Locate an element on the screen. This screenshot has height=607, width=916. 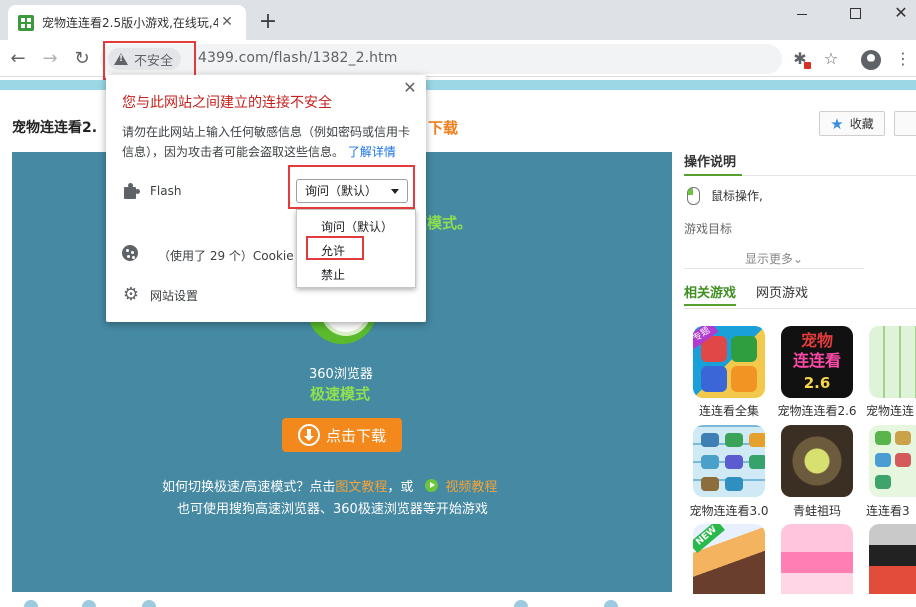
option-block: 禁止 is located at coordinates (333, 274).